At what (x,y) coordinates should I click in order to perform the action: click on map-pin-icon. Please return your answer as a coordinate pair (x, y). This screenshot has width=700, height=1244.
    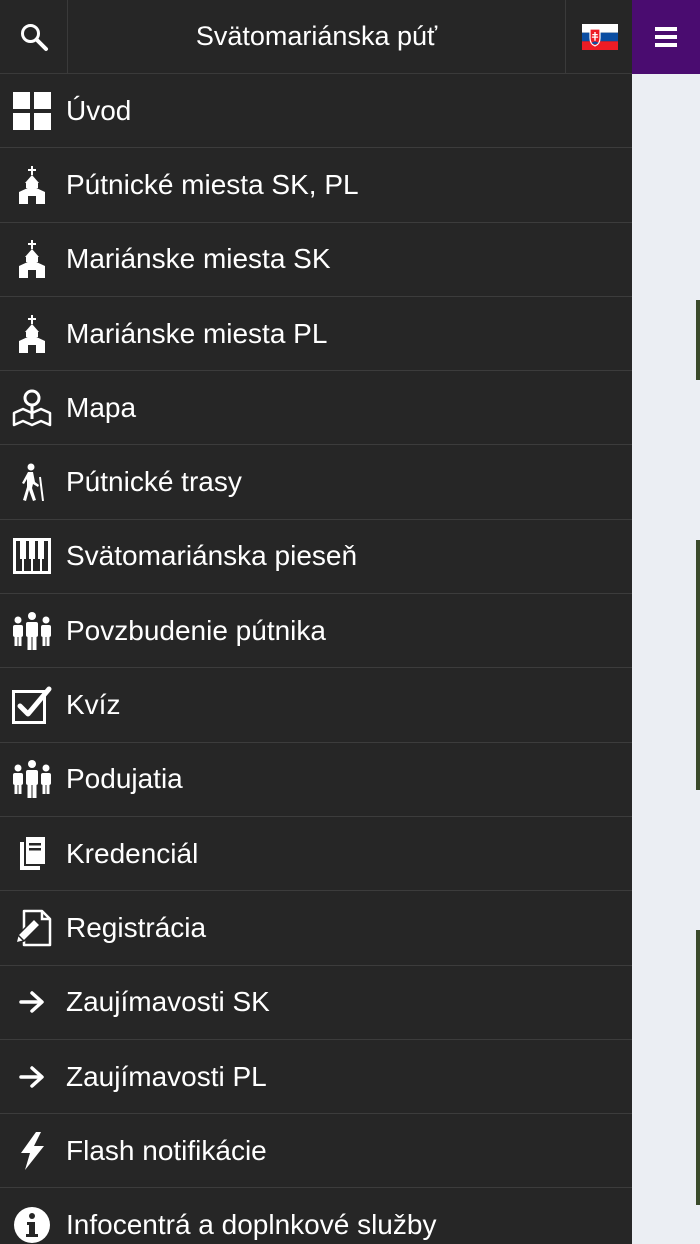
    Looking at the image, I should click on (32, 408).